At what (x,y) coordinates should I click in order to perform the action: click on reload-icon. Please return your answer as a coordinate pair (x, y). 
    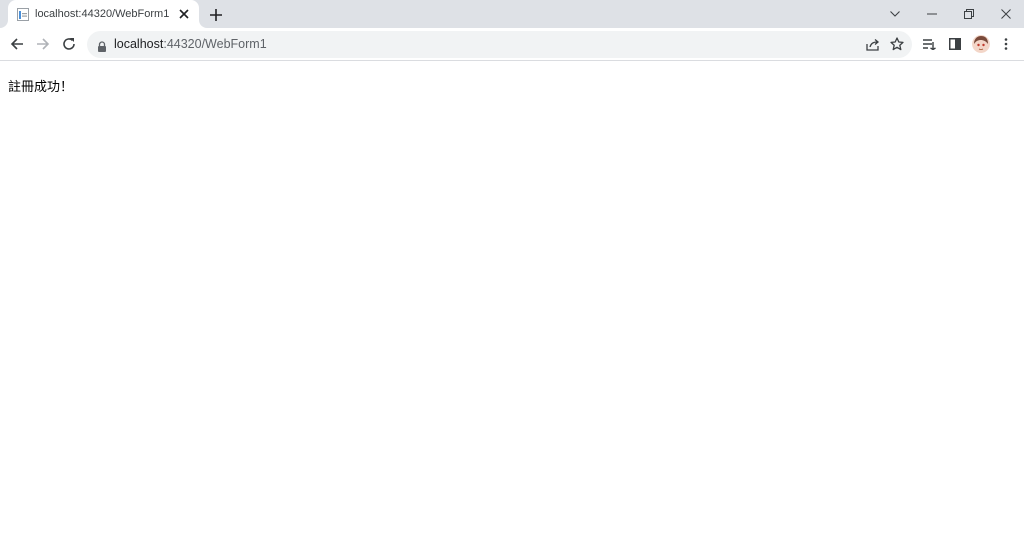
    Looking at the image, I should click on (69, 44).